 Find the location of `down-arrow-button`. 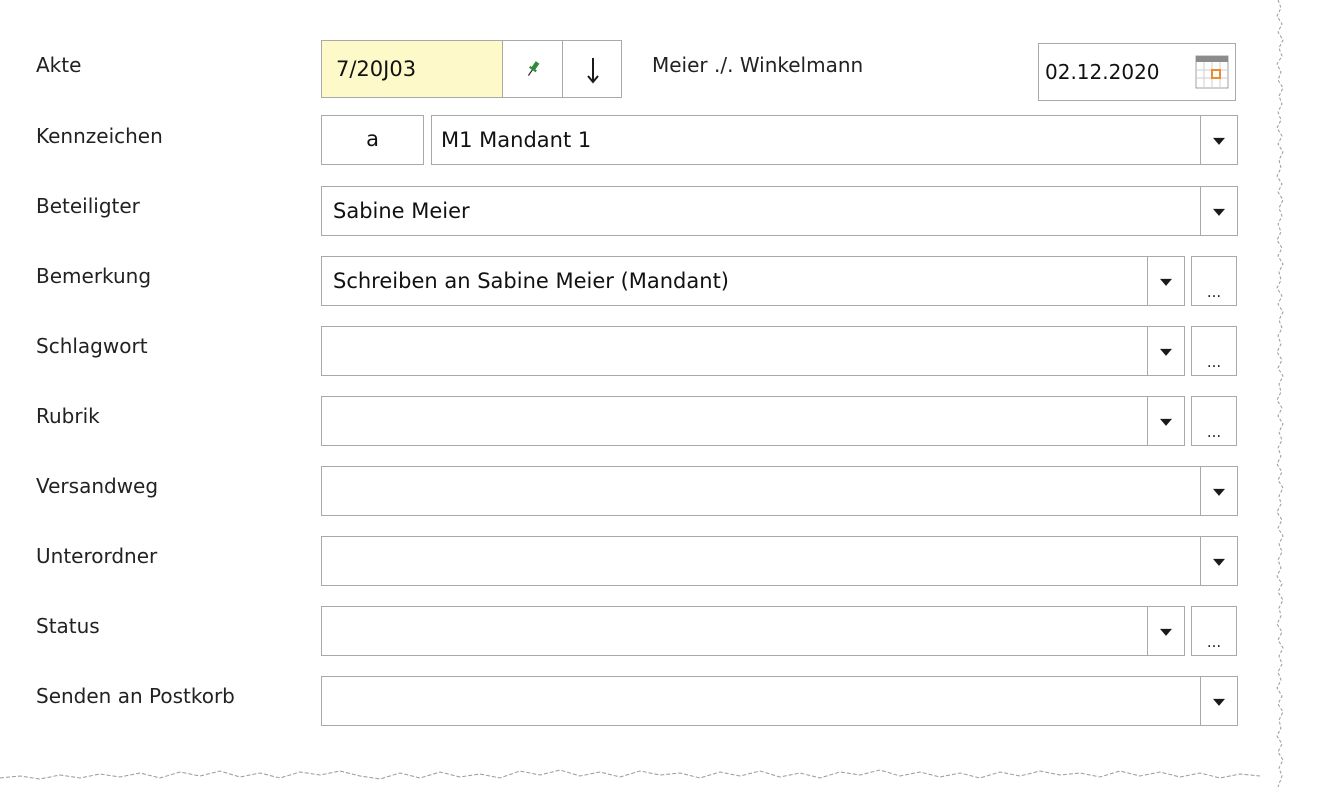

down-arrow-button is located at coordinates (592, 69).